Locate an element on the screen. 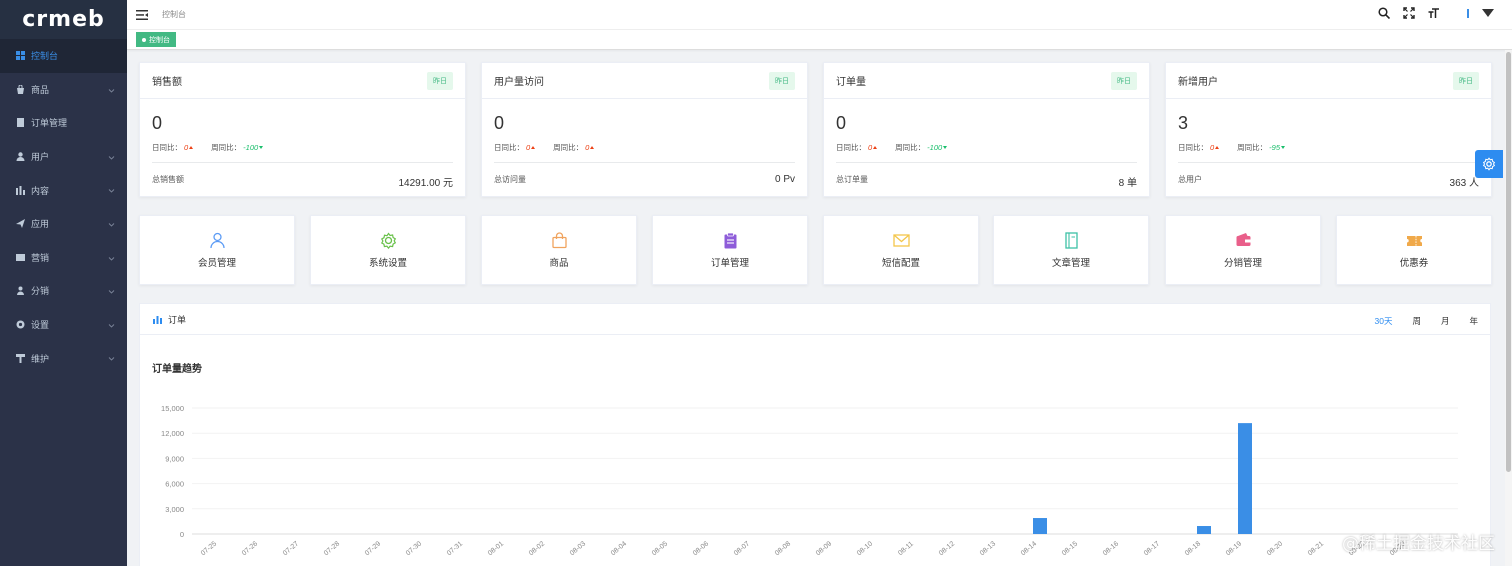 The image size is (1512, 566). stat-footer: 总订单量 8 单 is located at coordinates (986, 181).